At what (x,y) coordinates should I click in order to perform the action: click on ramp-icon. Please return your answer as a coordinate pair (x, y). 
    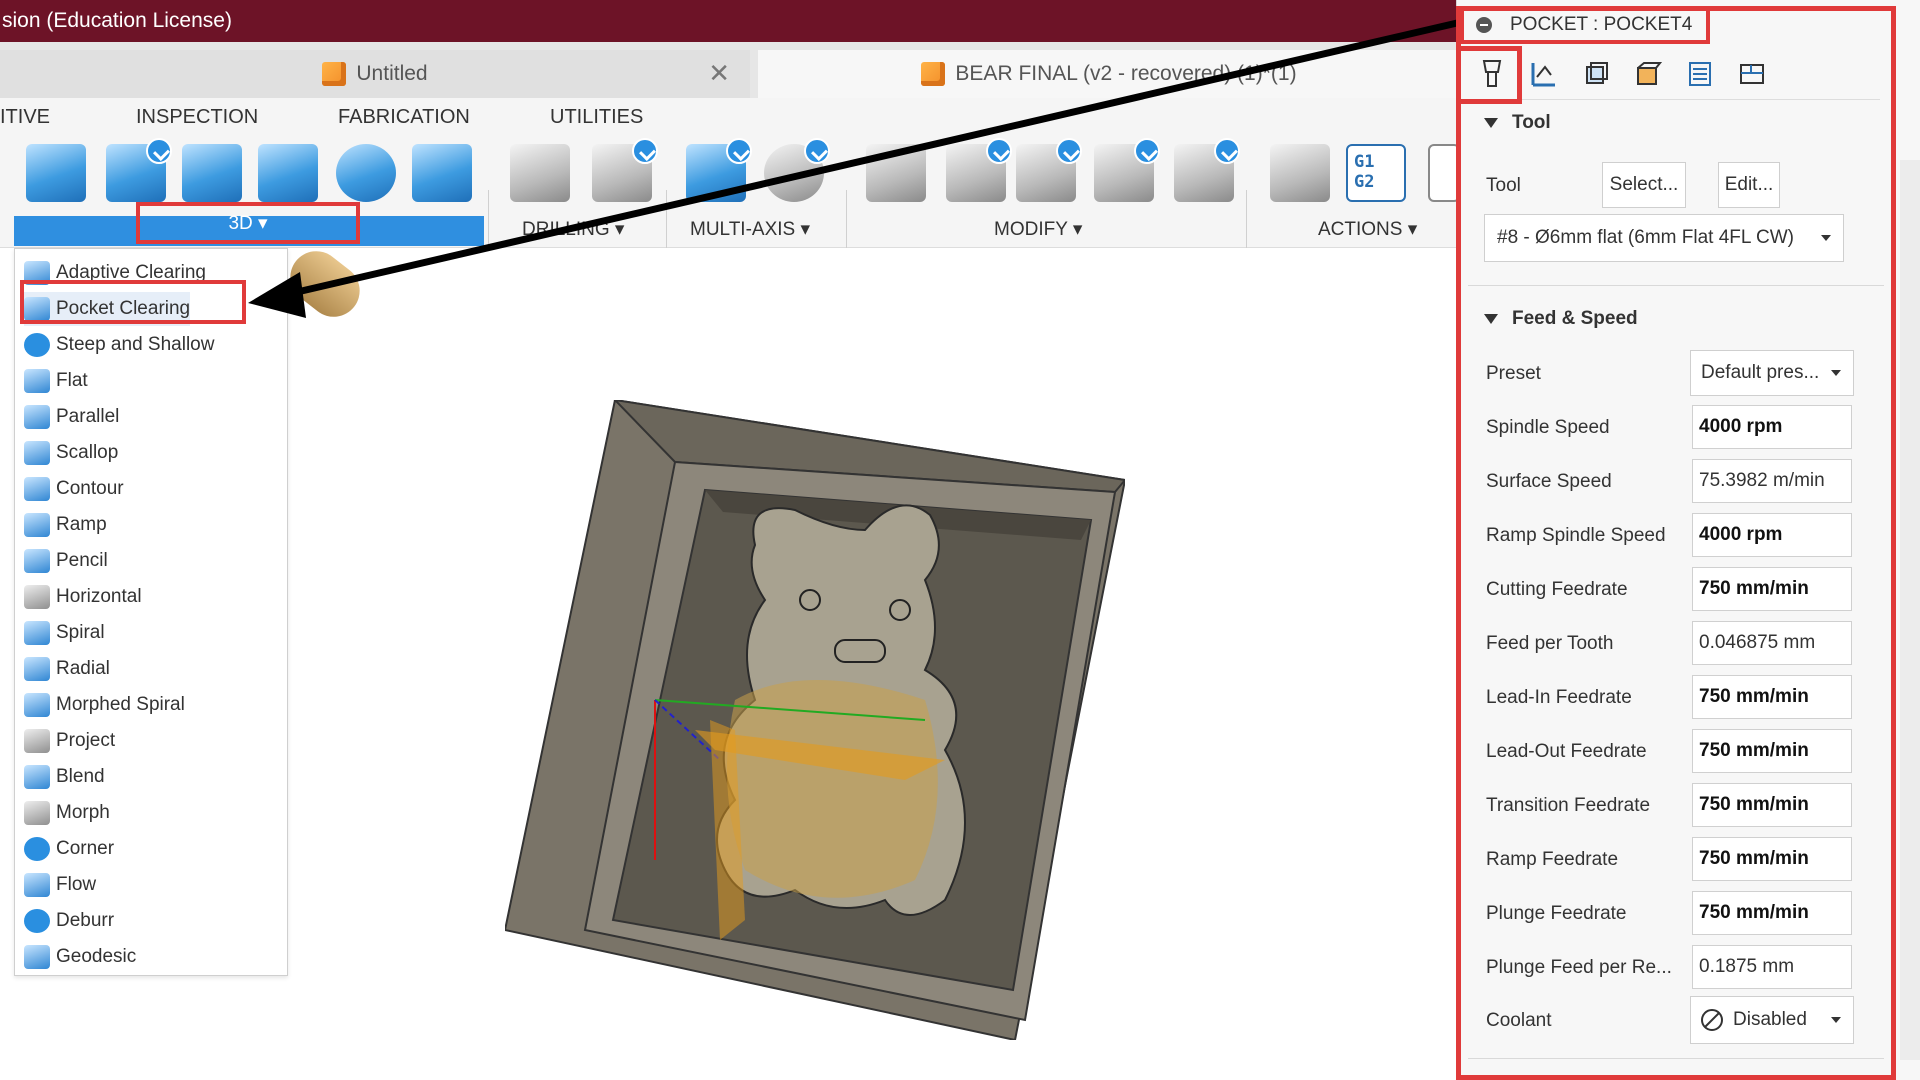
    Looking at the image, I should click on (37, 525).